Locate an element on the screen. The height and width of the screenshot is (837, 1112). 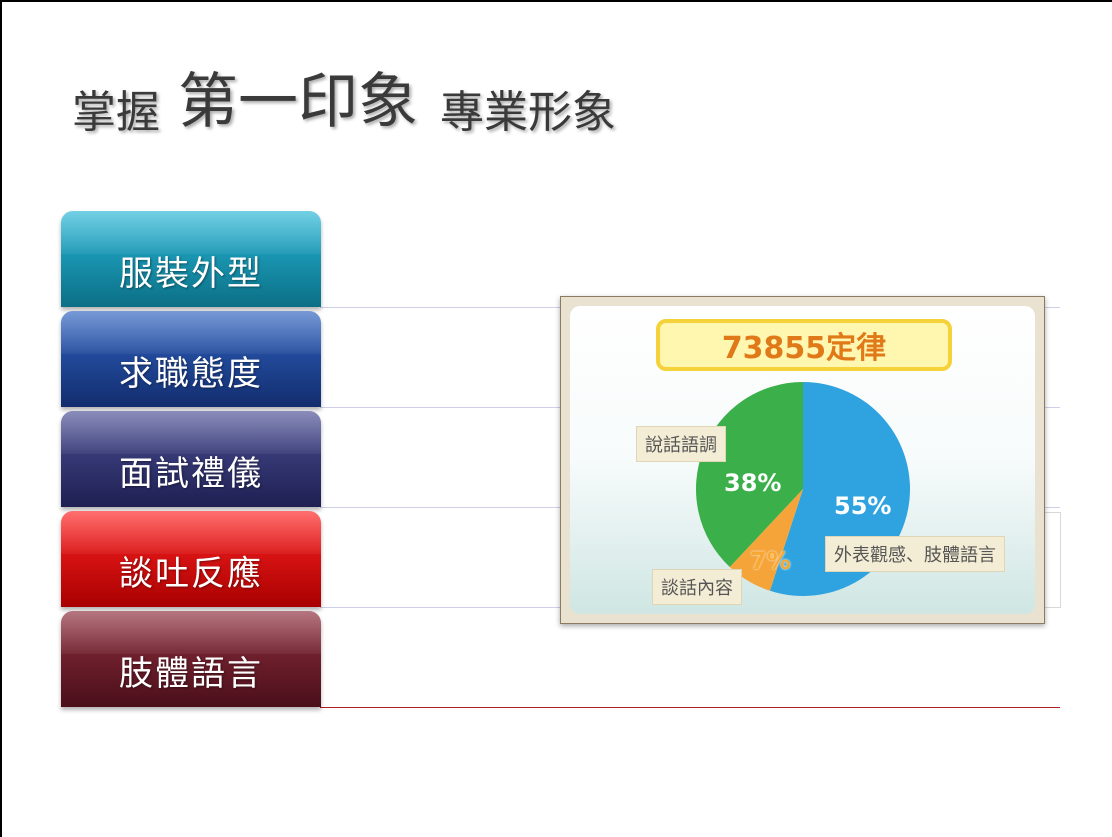
slide-title: 掌握 第一印象 專業形象 is located at coordinates (344, 103).